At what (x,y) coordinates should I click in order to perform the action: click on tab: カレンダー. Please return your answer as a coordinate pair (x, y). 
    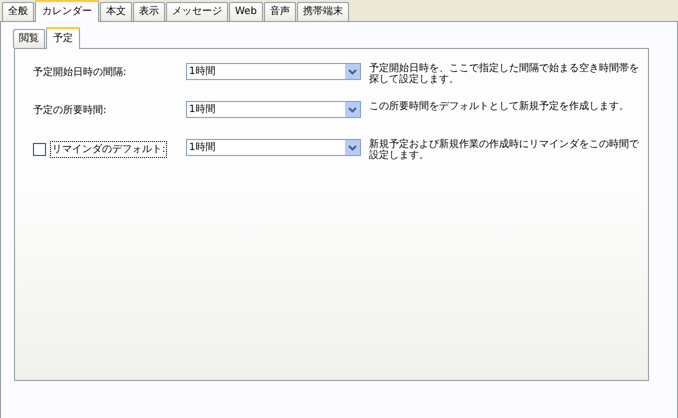
    Looking at the image, I should click on (67, 11).